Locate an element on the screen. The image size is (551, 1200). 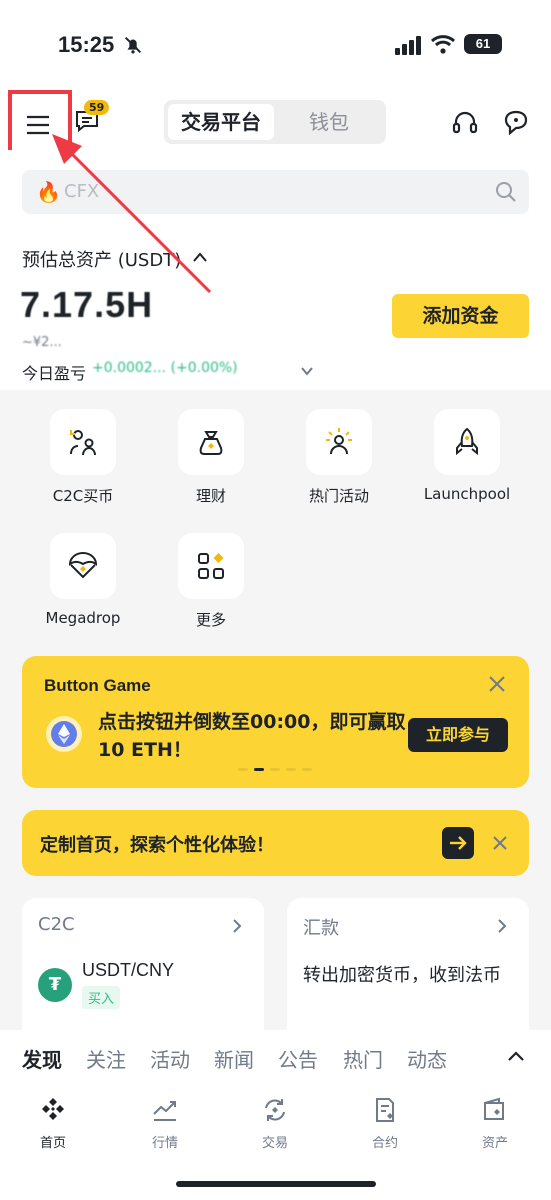
remit-card: 汇款 转出加密货币，收到法币 is located at coordinates (408, 973).